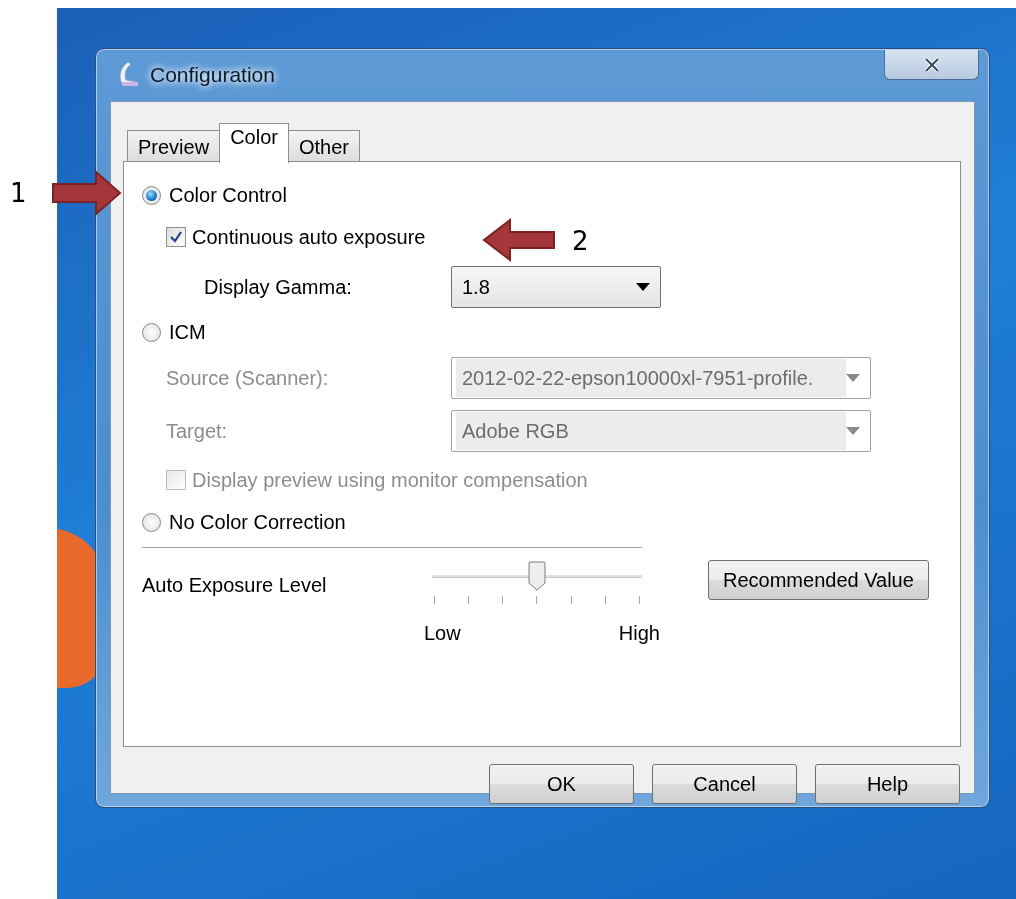 This screenshot has width=1016, height=899. I want to click on slider-max-label: High, so click(639, 633).